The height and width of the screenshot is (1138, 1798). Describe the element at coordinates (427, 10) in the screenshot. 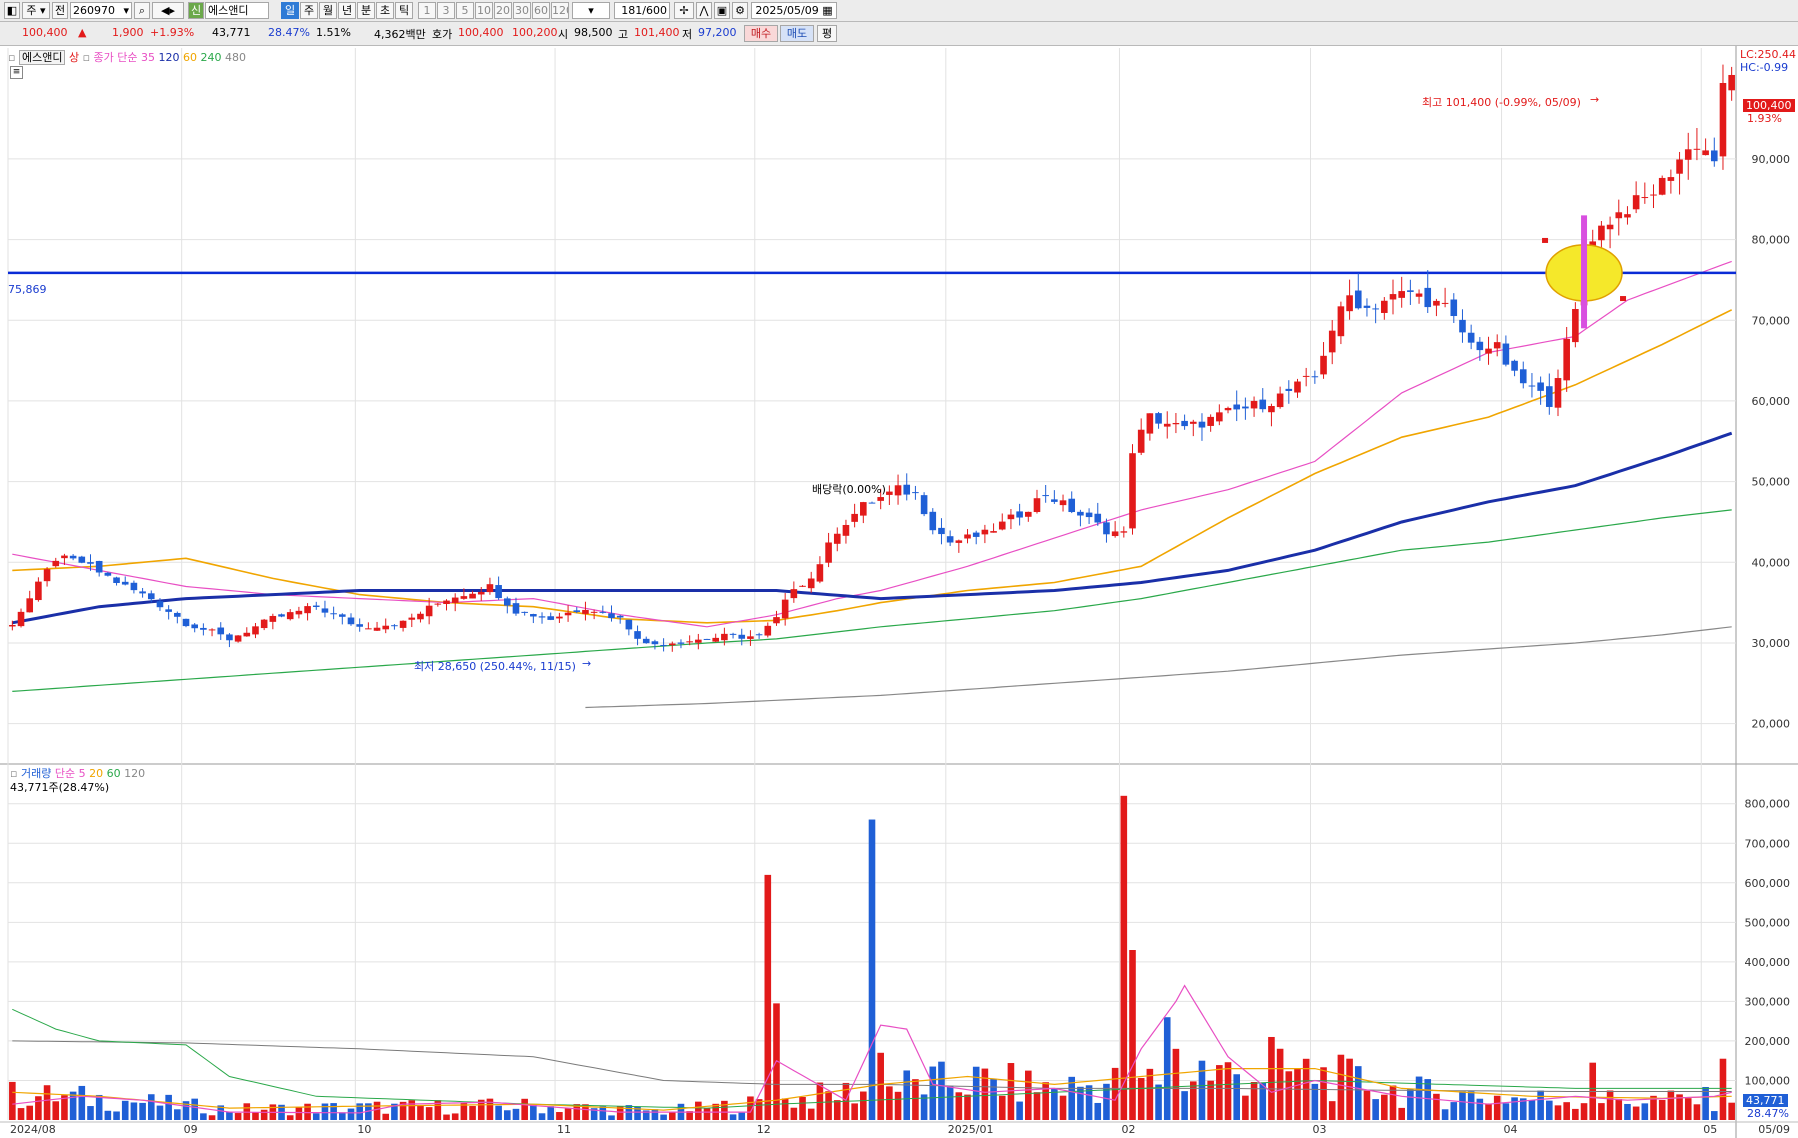

I see `interval-tab-1: 1` at that location.